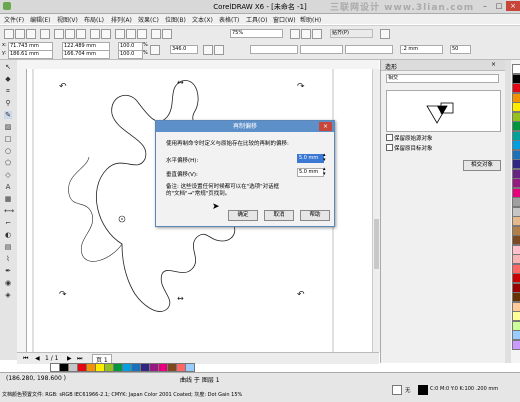 This screenshot has height=402, width=520. What do you see at coordinates (8, 295) in the screenshot?
I see `interactive-fill-icon: ◈` at bounding box center [8, 295].